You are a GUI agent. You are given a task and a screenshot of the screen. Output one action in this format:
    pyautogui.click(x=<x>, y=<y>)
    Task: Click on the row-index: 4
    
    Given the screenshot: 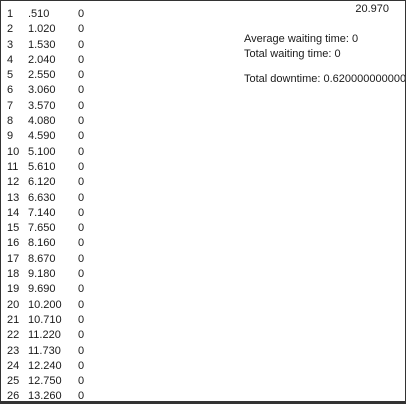 What is the action you would take?
    pyautogui.click(x=10, y=59)
    